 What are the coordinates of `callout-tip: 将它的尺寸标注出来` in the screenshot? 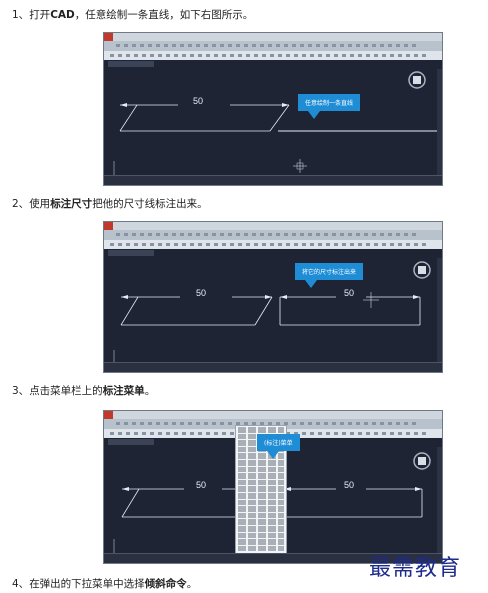 It's located at (329, 275).